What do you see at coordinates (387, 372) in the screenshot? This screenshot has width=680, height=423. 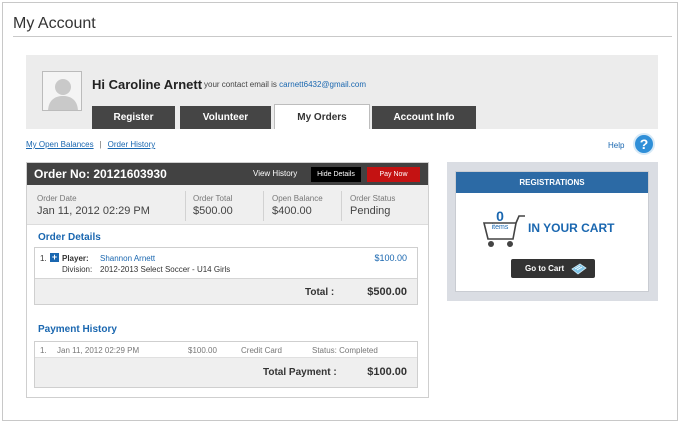 I see `total-payment-value: $100.00` at bounding box center [387, 372].